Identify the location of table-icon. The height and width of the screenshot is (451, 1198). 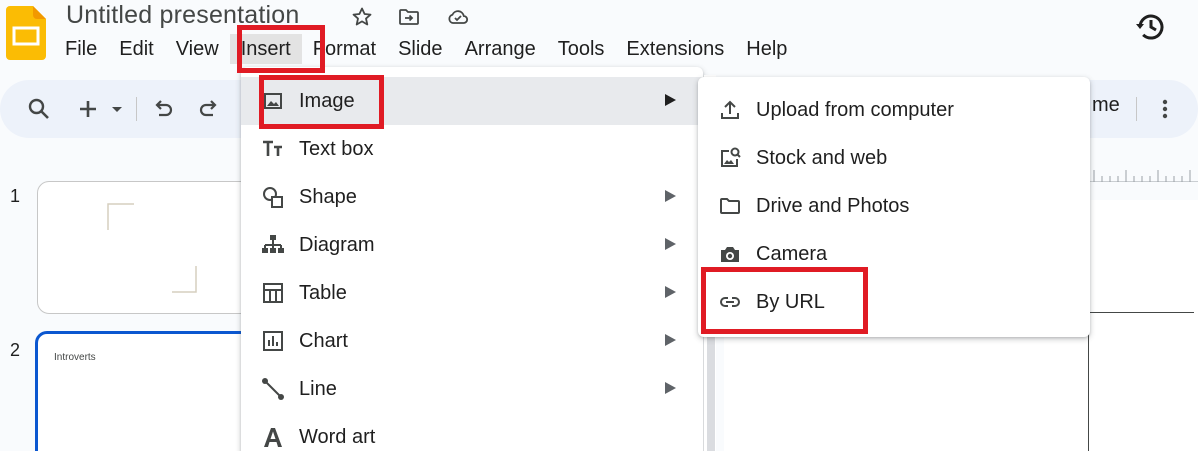
(273, 293).